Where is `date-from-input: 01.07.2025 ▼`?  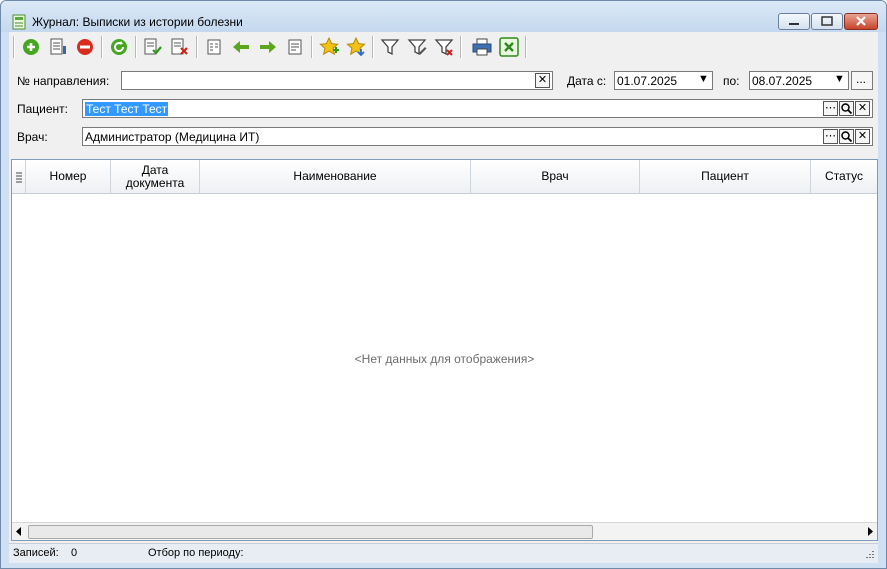
date-from-input: 01.07.2025 ▼ is located at coordinates (663, 80).